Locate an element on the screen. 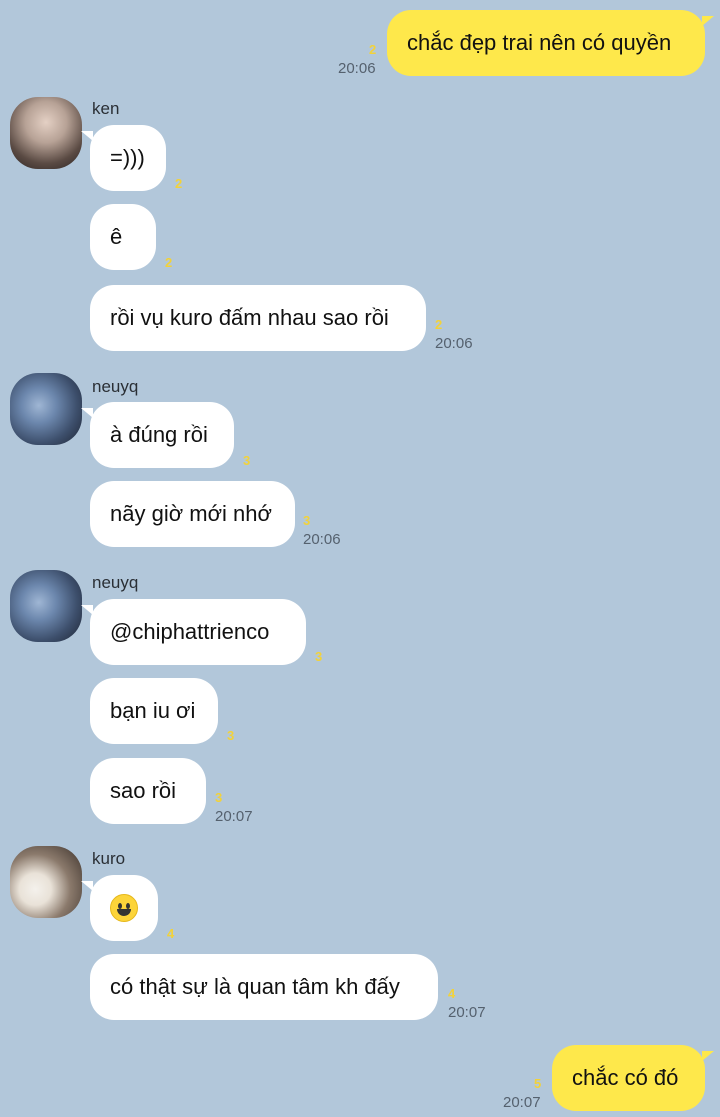 This screenshot has height=1117, width=720. ken-avatar is located at coordinates (46, 133).